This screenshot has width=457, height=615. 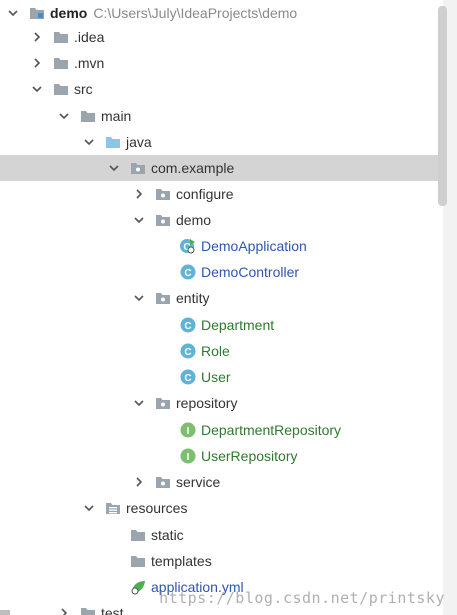 I want to click on tree-row-repository: repository, so click(x=220, y=403).